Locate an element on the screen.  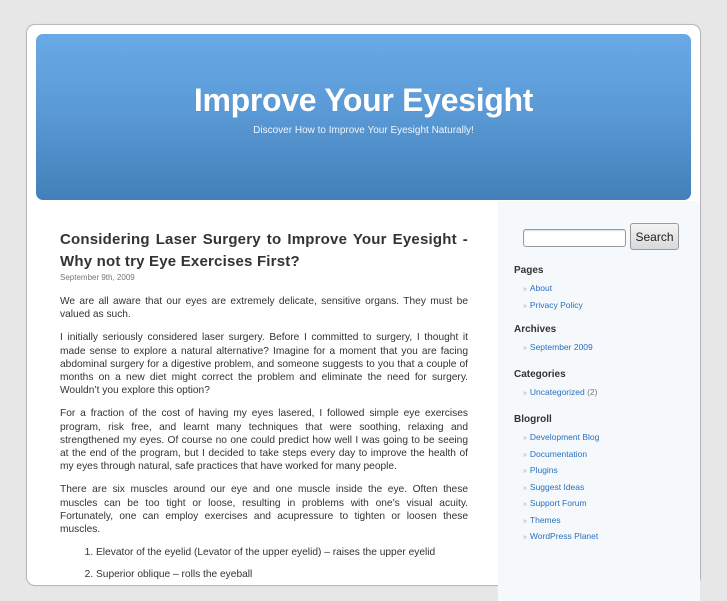
categories-widget: Categories » Uncategorized (2) is located at coordinates (555, 385).